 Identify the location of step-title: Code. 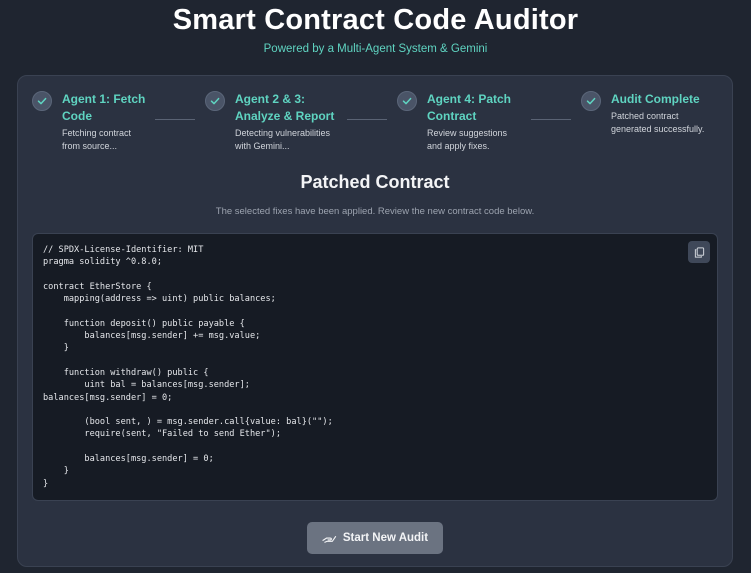
(77, 116).